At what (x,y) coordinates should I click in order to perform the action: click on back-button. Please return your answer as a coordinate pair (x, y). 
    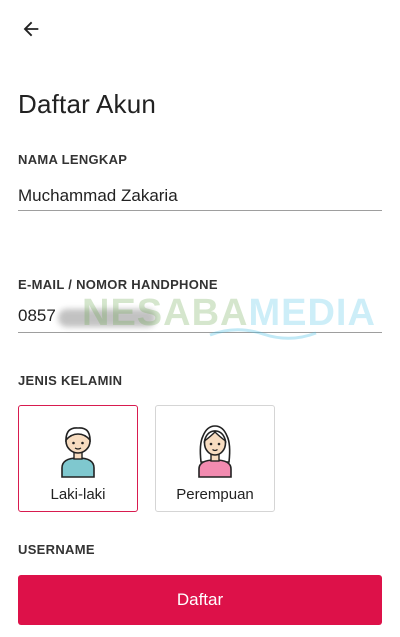
    Looking at the image, I should click on (31, 29).